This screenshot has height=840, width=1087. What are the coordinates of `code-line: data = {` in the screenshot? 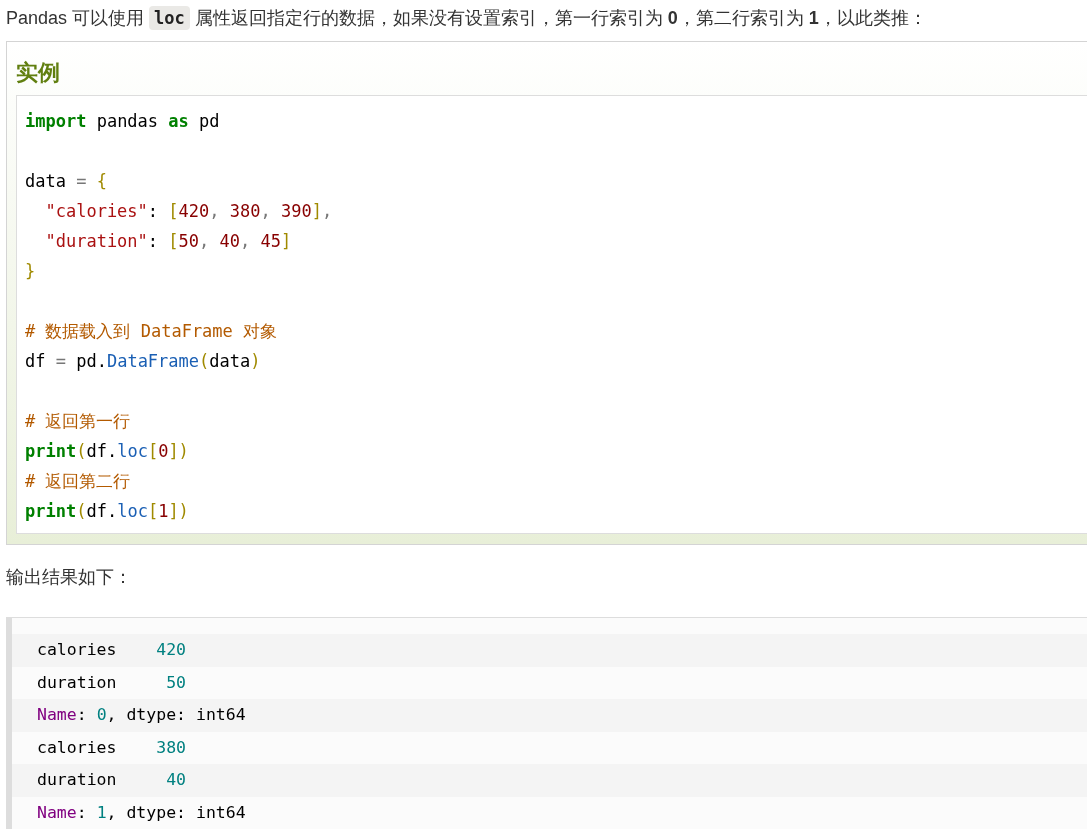 It's located at (66, 181).